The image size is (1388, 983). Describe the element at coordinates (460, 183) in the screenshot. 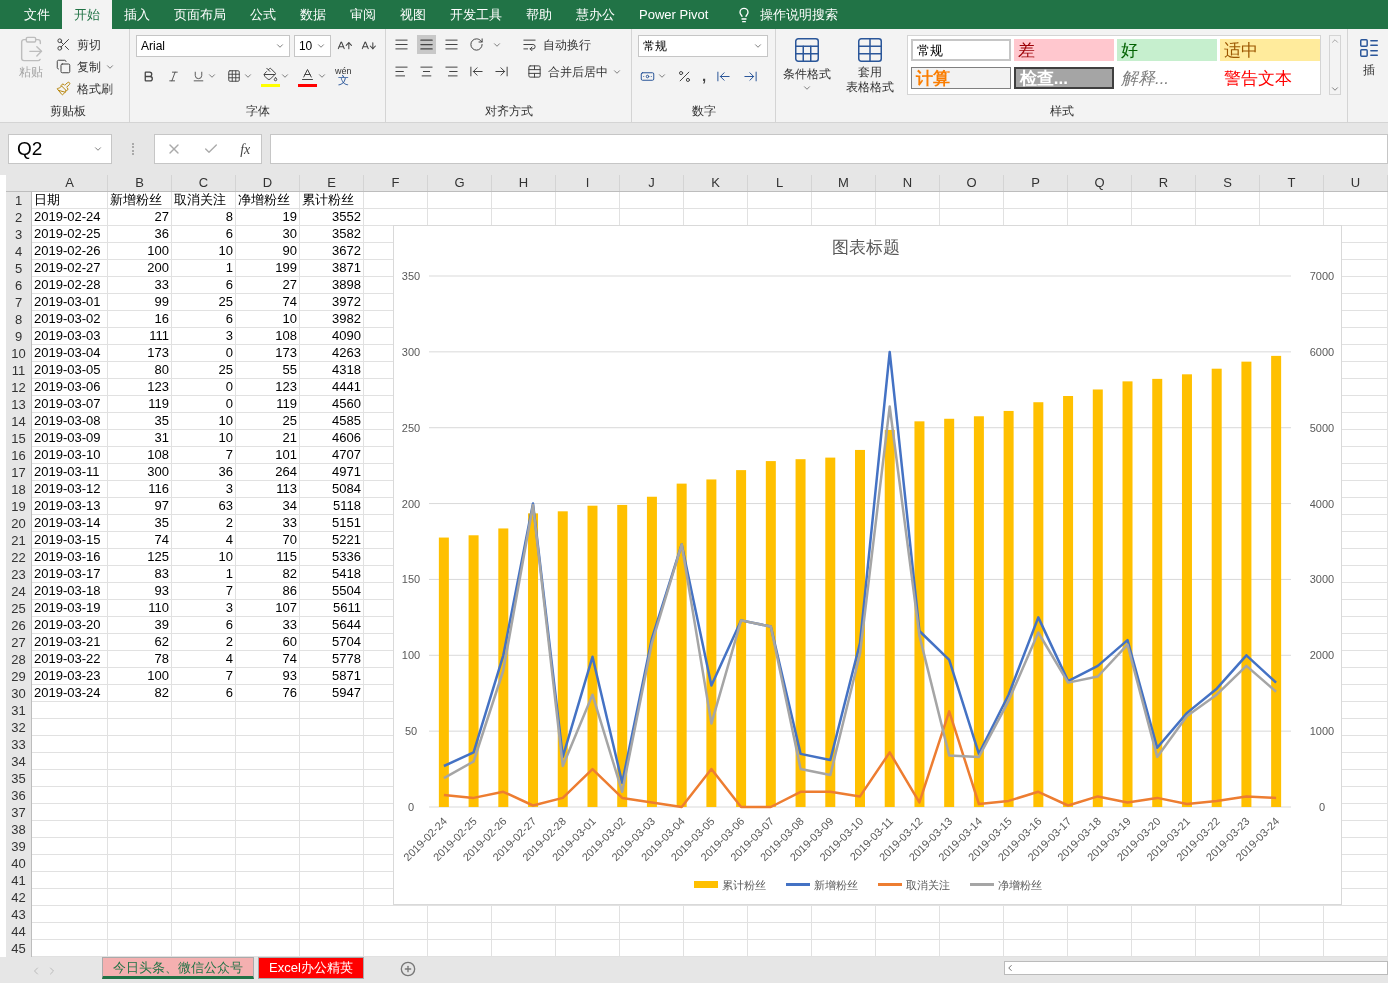

I see `column-header: G` at that location.